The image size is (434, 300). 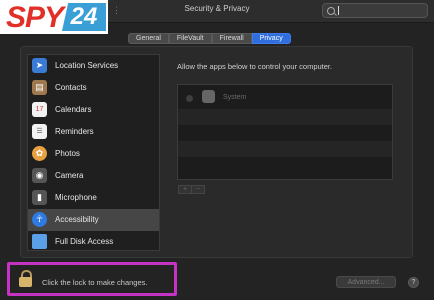 I want to click on sidebar-item-label: Calendars, so click(x=73, y=109).